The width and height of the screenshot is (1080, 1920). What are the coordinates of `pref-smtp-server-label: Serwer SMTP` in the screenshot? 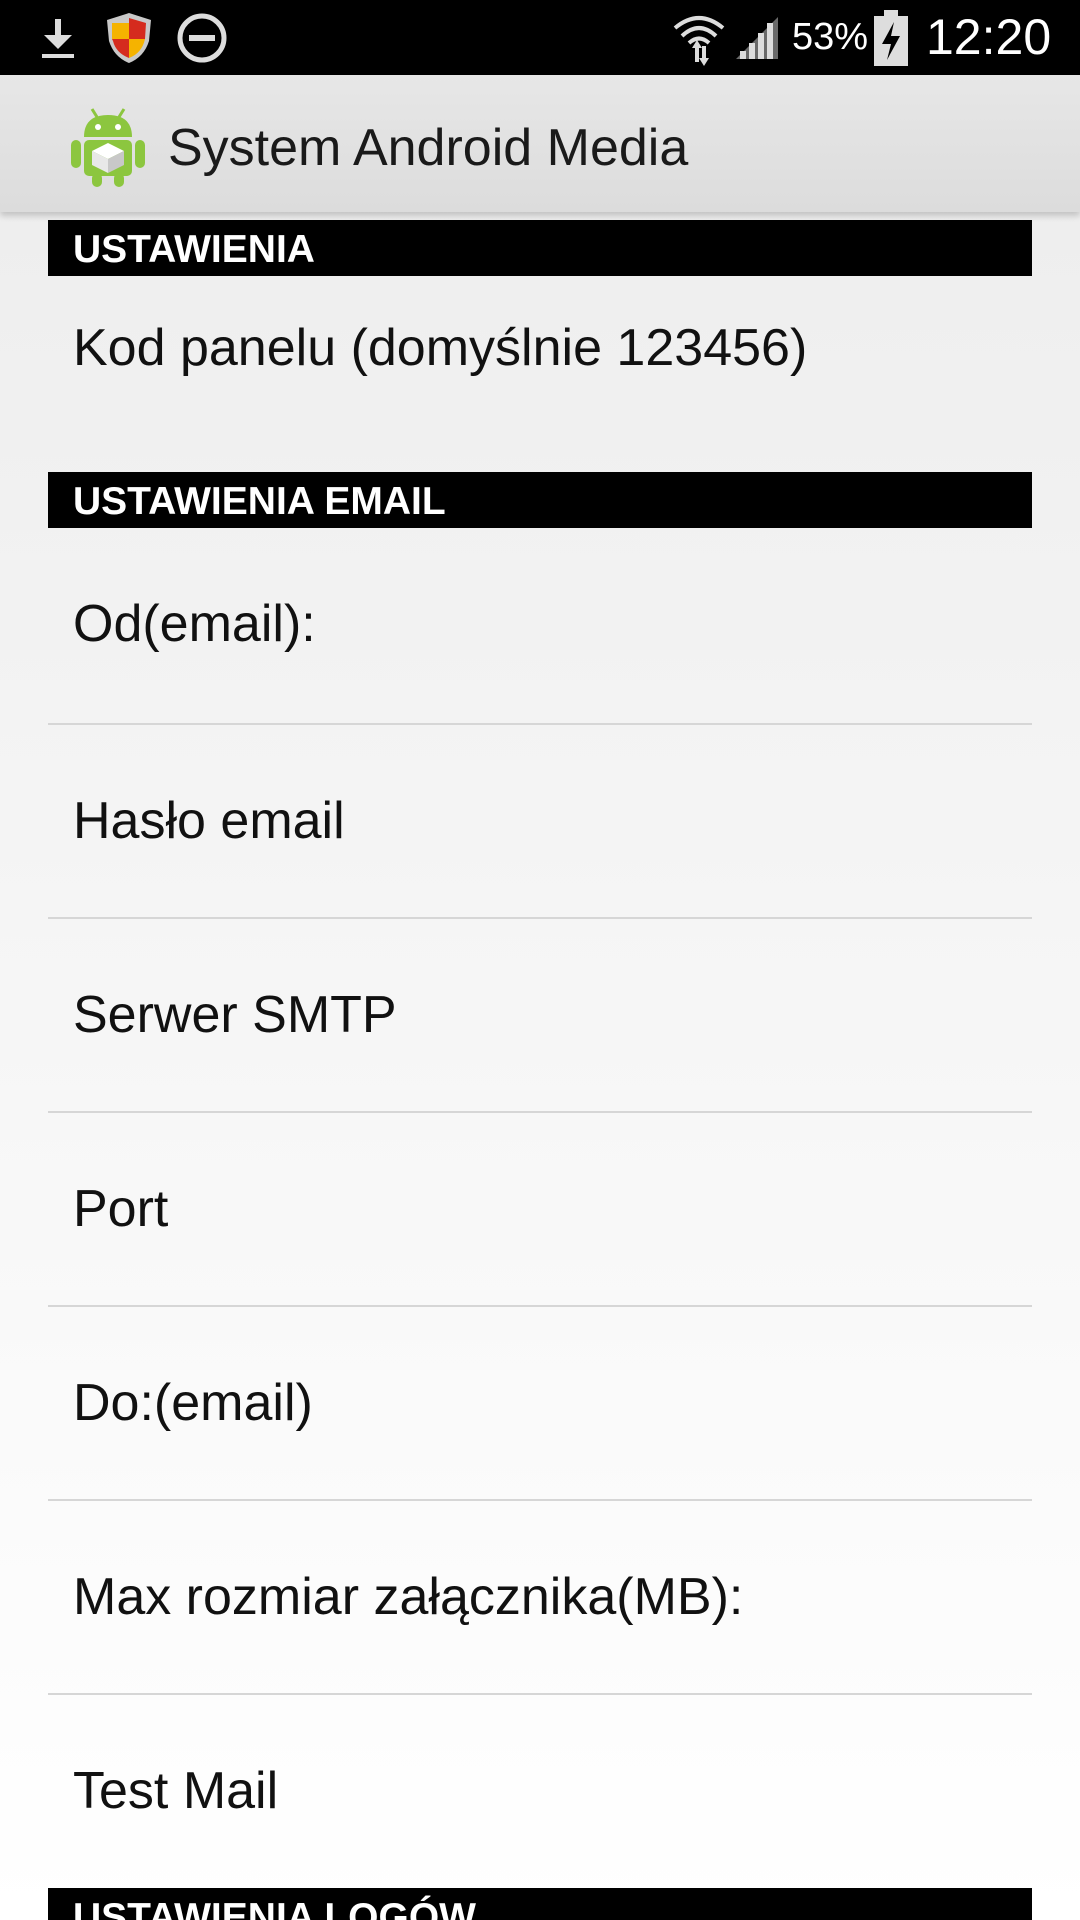 It's located at (235, 1015).